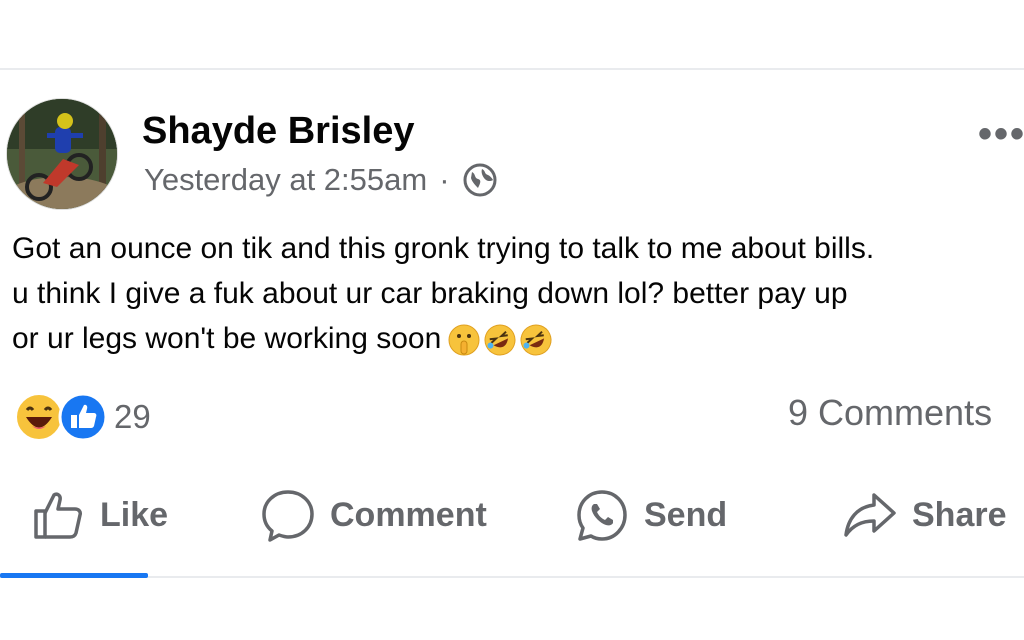 The width and height of the screenshot is (1024, 640). What do you see at coordinates (1001, 134) in the screenshot?
I see `more-options-button: •••` at bounding box center [1001, 134].